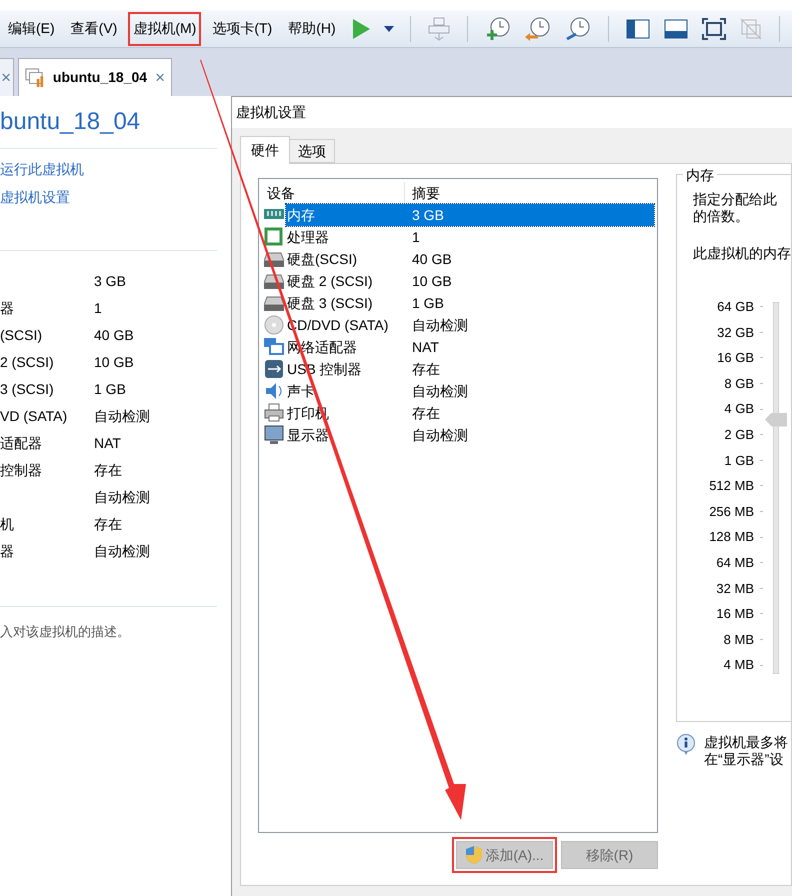  I want to click on device-value: 1 GB, so click(110, 389).